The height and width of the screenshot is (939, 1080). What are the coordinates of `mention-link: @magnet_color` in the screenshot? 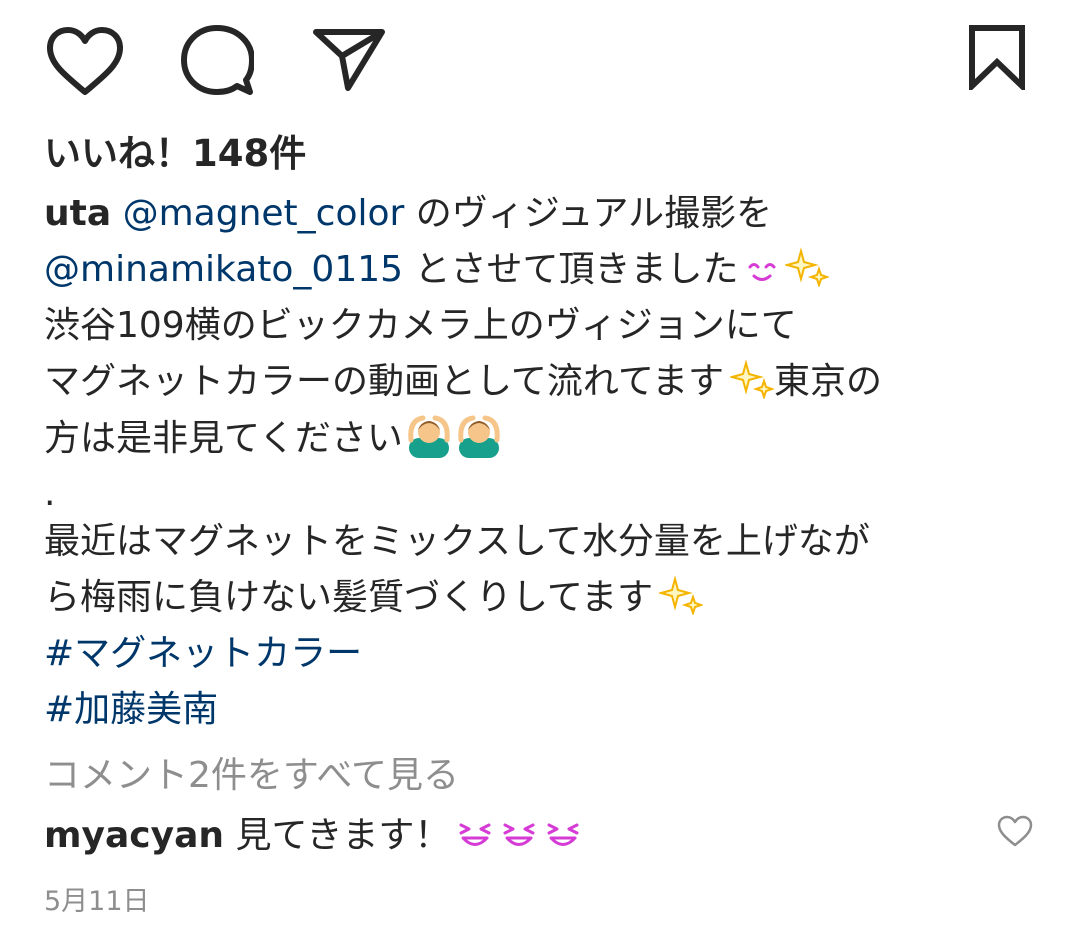 It's located at (258, 213).